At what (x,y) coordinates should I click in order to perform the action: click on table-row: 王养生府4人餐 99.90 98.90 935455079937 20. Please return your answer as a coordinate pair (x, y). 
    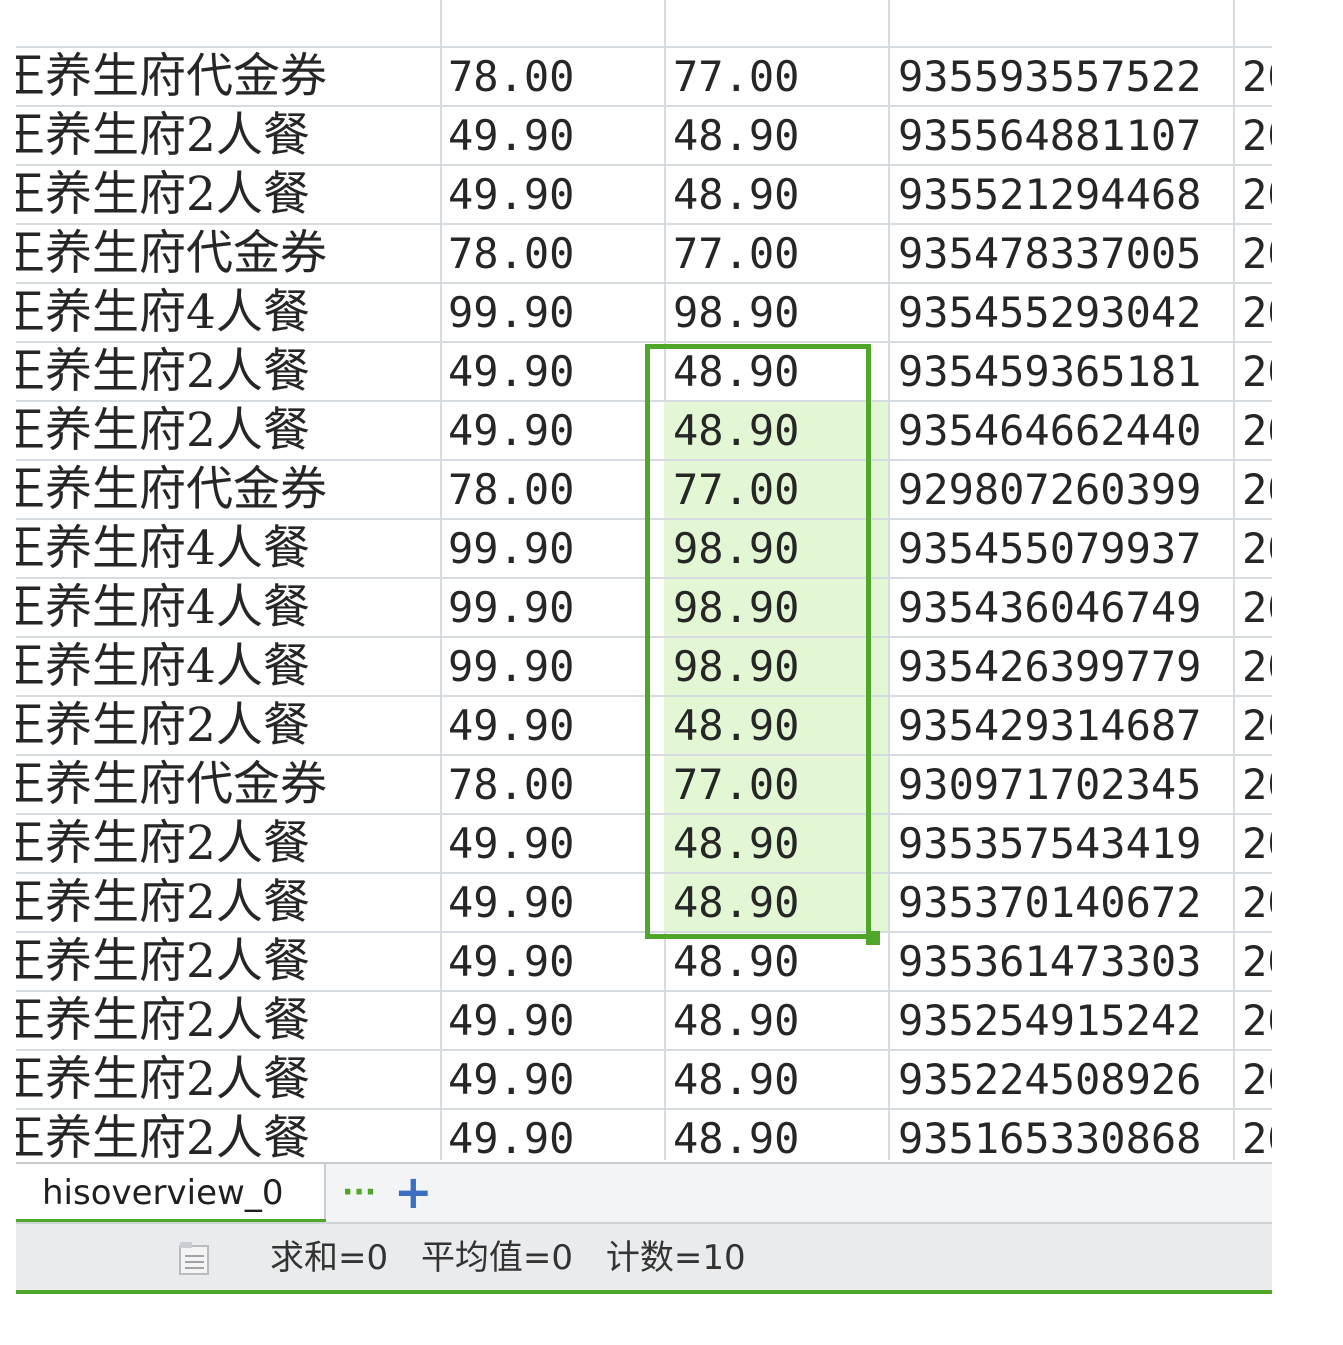
    Looking at the image, I should click on (644, 549).